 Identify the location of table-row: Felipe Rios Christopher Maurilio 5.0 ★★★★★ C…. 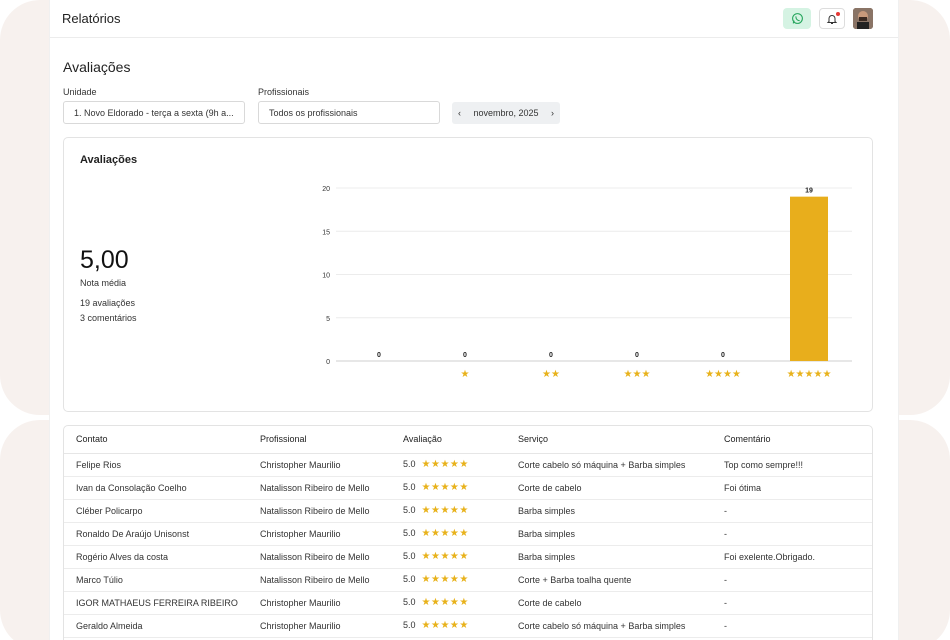
(468, 465).